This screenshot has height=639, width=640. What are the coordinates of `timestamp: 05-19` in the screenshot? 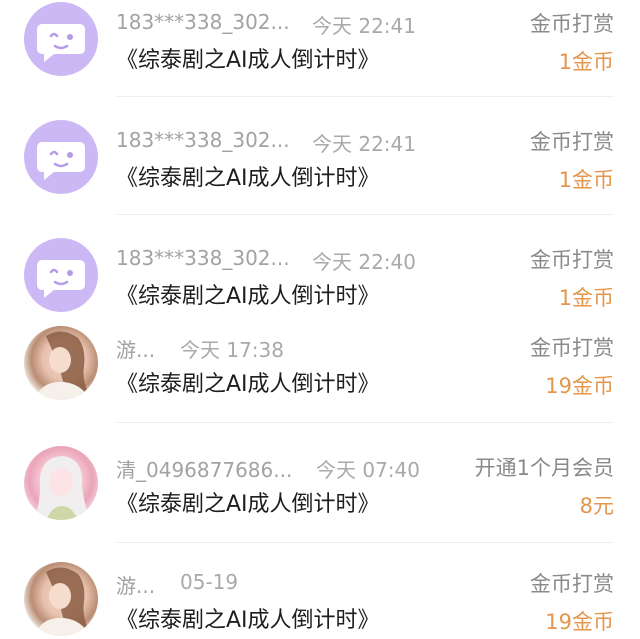 It's located at (209, 582).